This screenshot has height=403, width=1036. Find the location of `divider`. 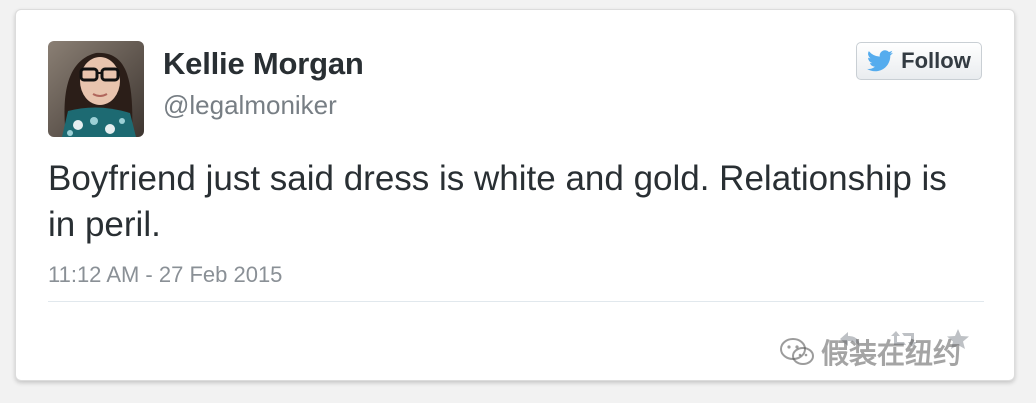

divider is located at coordinates (516, 301).